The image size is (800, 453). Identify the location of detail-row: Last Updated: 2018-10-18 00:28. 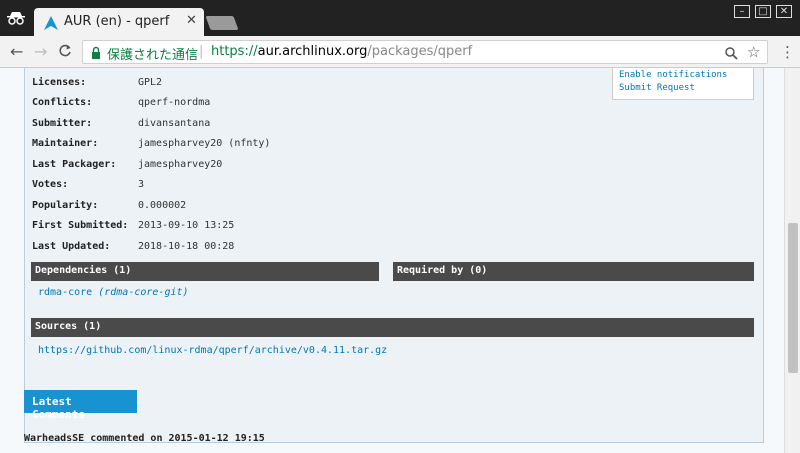
(133, 246).